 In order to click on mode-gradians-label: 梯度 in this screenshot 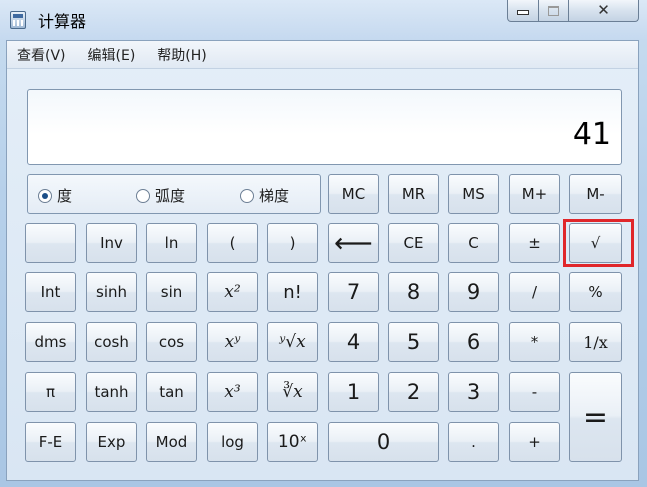, I will do `click(274, 196)`.